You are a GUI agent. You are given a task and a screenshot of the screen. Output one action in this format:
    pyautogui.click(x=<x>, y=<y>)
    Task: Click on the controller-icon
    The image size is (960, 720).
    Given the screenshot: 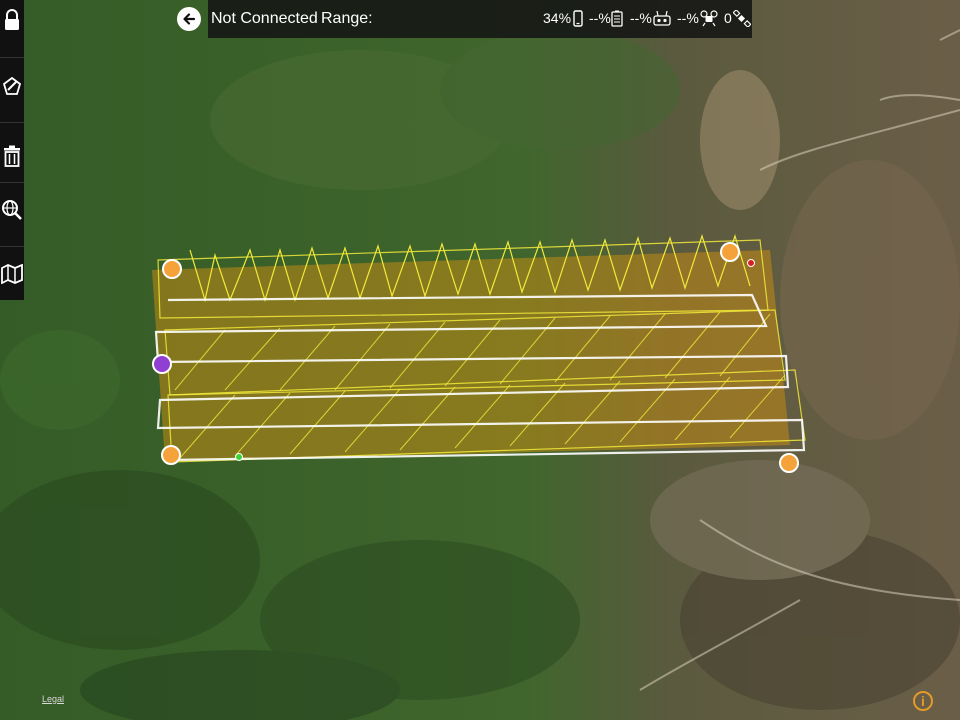 What is the action you would take?
    pyautogui.click(x=662, y=18)
    